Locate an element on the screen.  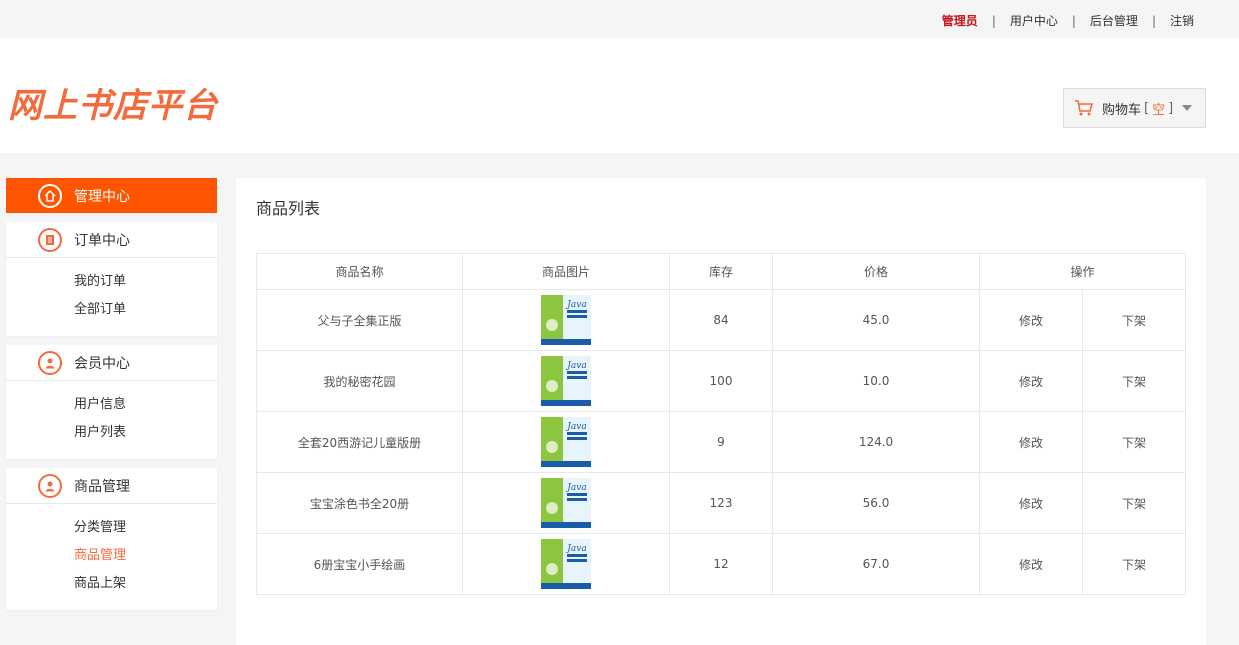
col-header-stock: 库存 is located at coordinates (721, 271).